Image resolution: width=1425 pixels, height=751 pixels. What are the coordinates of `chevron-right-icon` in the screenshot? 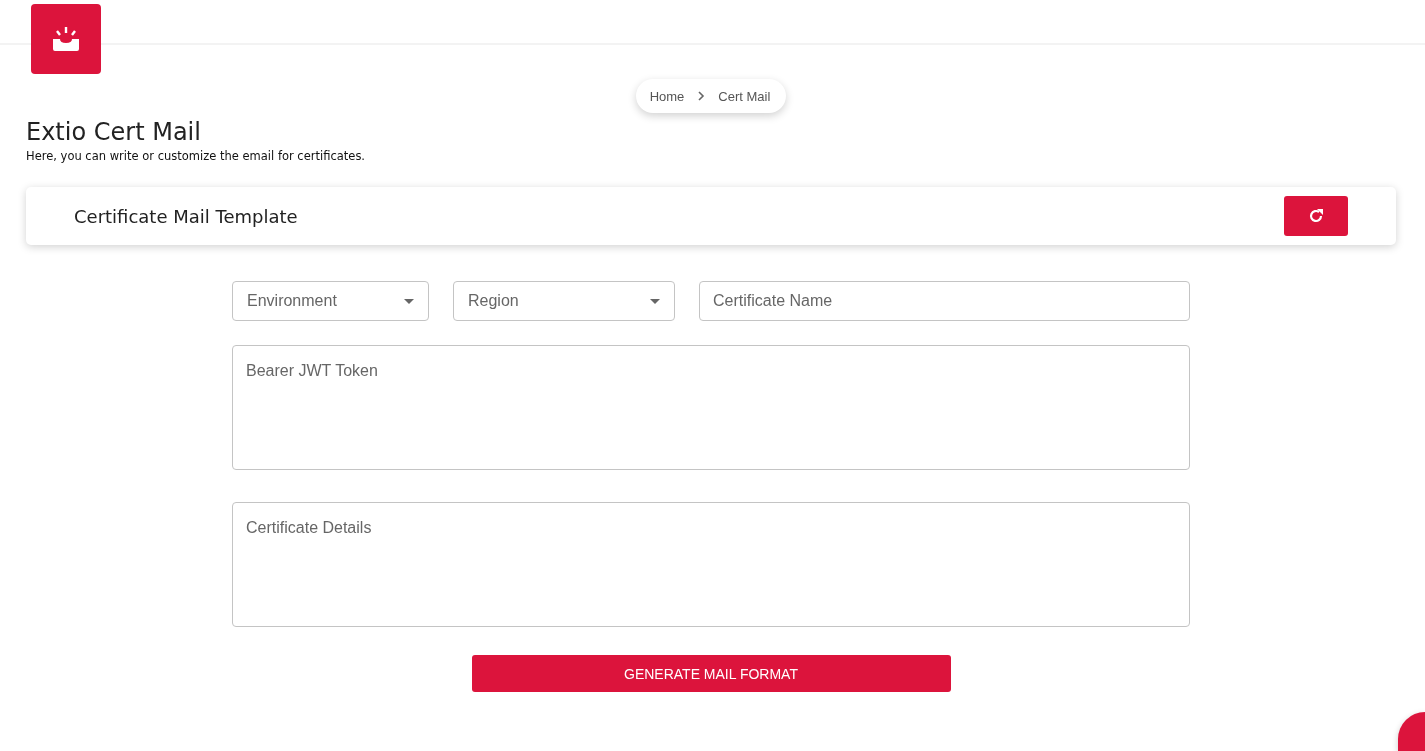 It's located at (701, 96).